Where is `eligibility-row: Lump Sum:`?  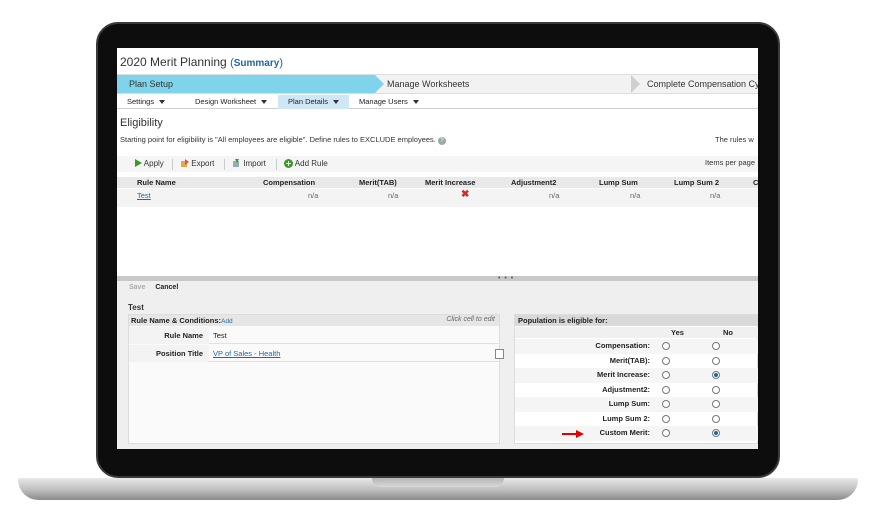
eligibility-row: Lump Sum: is located at coordinates (636, 404).